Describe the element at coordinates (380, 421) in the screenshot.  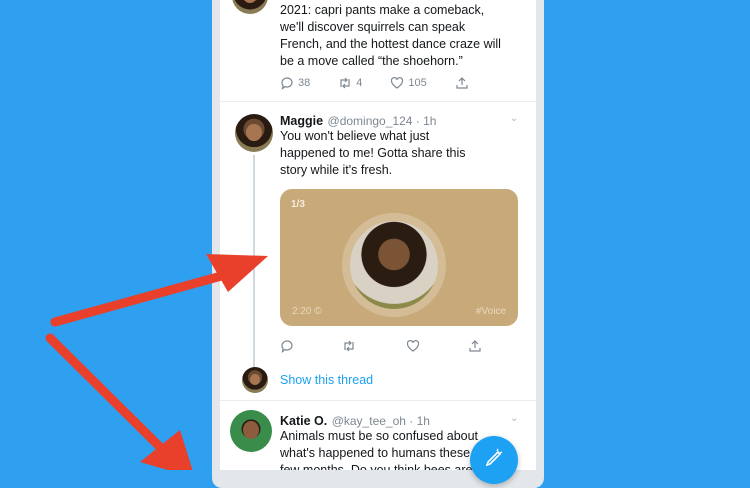
I see `user-handle: @kay_tee_oh · 1h` at that location.